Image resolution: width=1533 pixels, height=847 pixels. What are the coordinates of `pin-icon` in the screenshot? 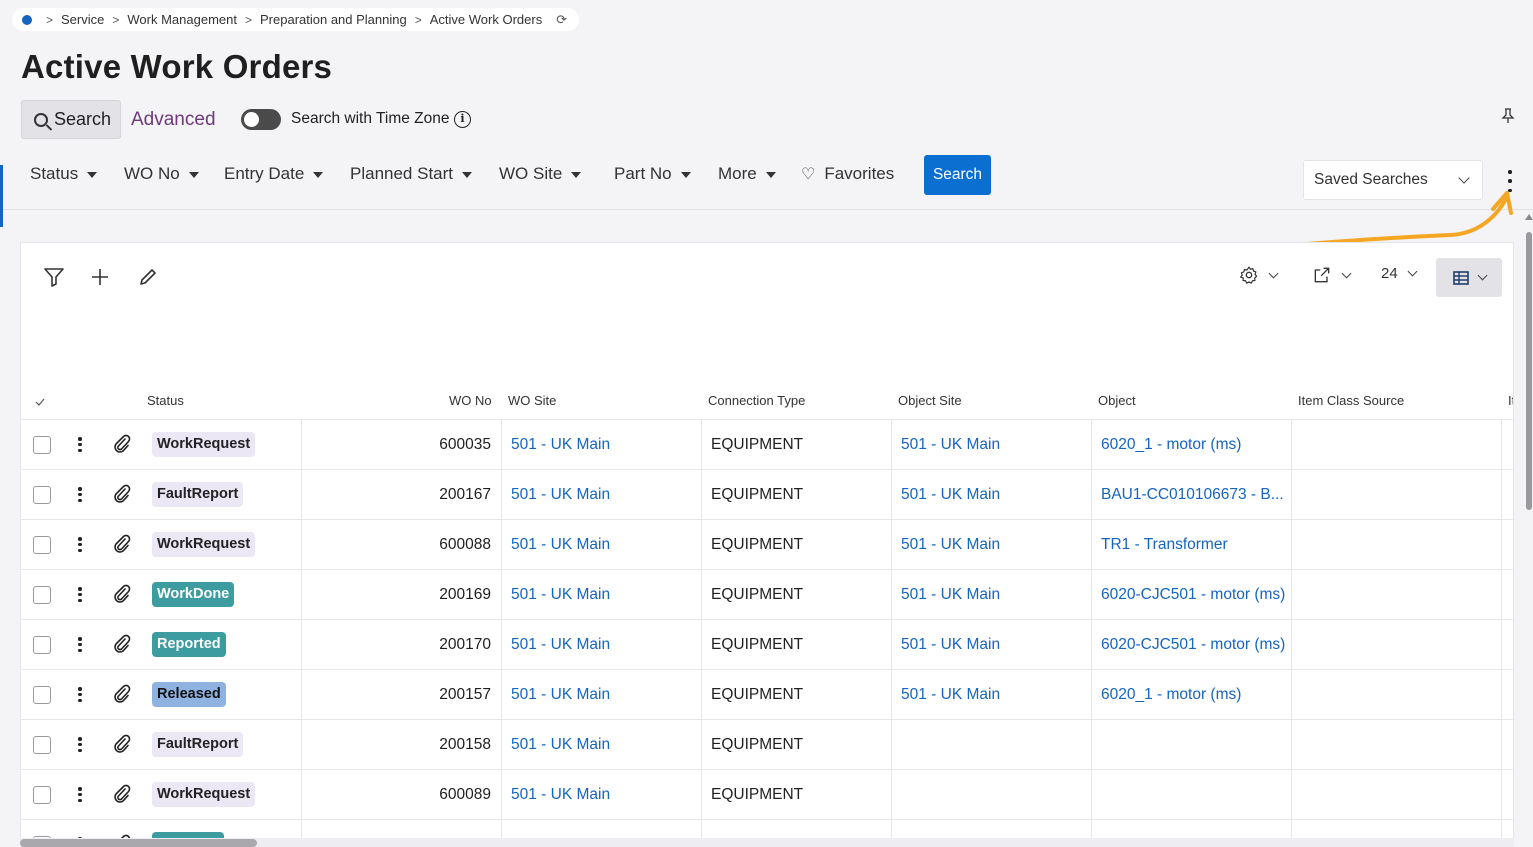 It's located at (1508, 117).